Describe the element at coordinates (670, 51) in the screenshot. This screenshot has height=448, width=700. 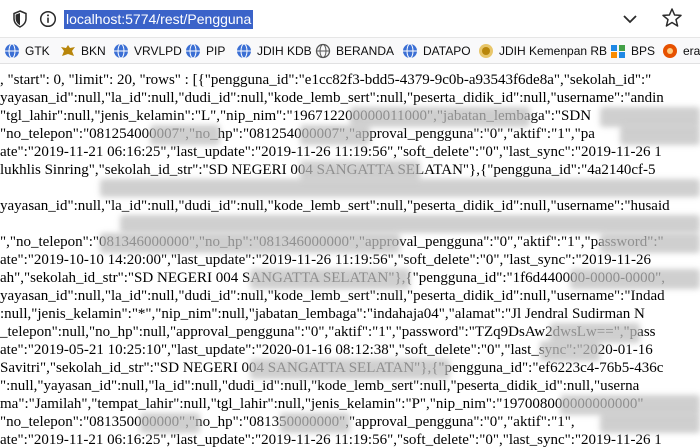
I see `era-icon` at that location.